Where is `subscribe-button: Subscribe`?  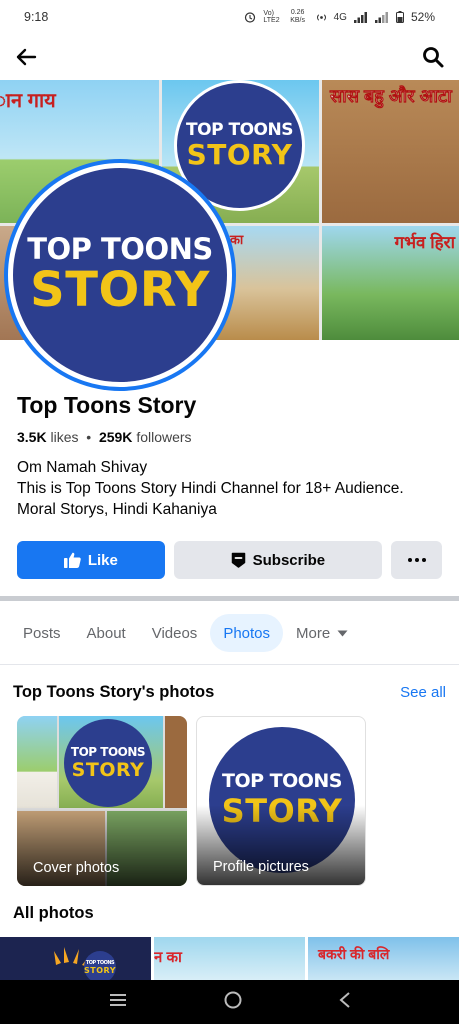 subscribe-button: Subscribe is located at coordinates (278, 560).